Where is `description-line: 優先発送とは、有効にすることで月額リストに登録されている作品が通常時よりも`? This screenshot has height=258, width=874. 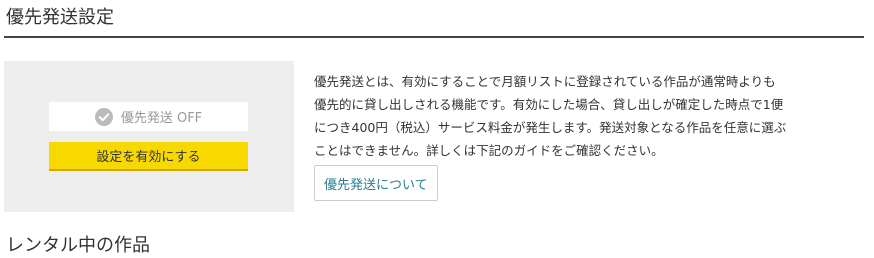
description-line: 優先発送とは、有効にすることで月額リストに登録されている作品が通常時よりも is located at coordinates (545, 81).